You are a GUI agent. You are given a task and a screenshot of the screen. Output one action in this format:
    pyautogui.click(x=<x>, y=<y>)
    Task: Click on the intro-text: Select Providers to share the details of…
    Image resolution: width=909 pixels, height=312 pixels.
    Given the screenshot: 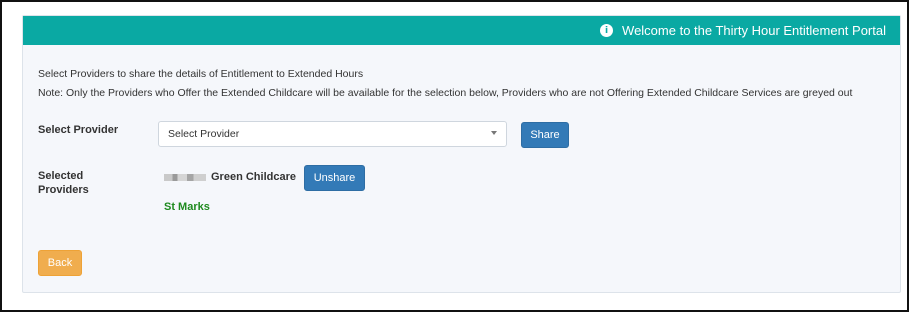 What is the action you would take?
    pyautogui.click(x=201, y=74)
    